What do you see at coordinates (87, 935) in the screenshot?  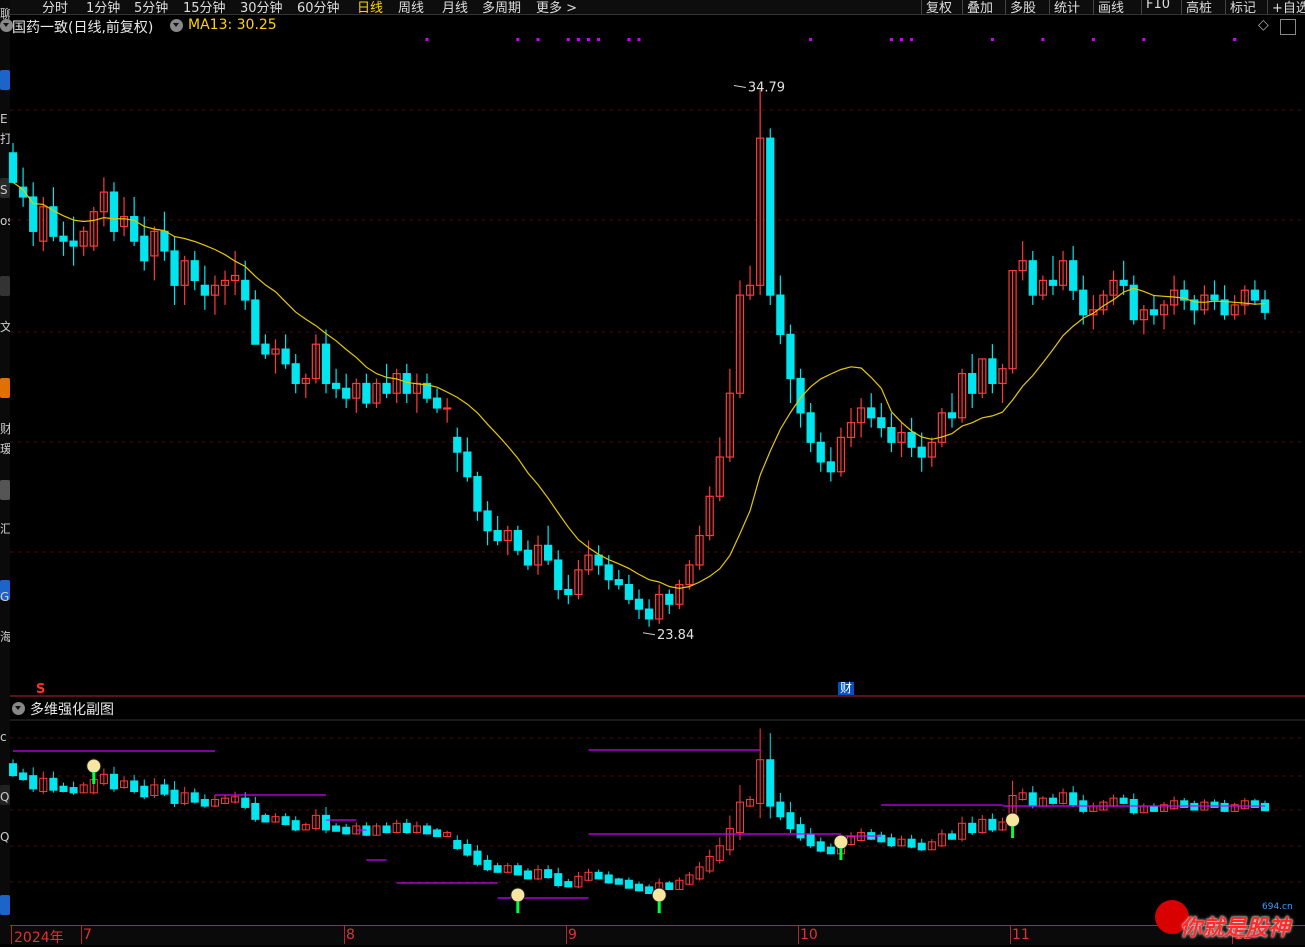 I see `x-axis-label: 7` at bounding box center [87, 935].